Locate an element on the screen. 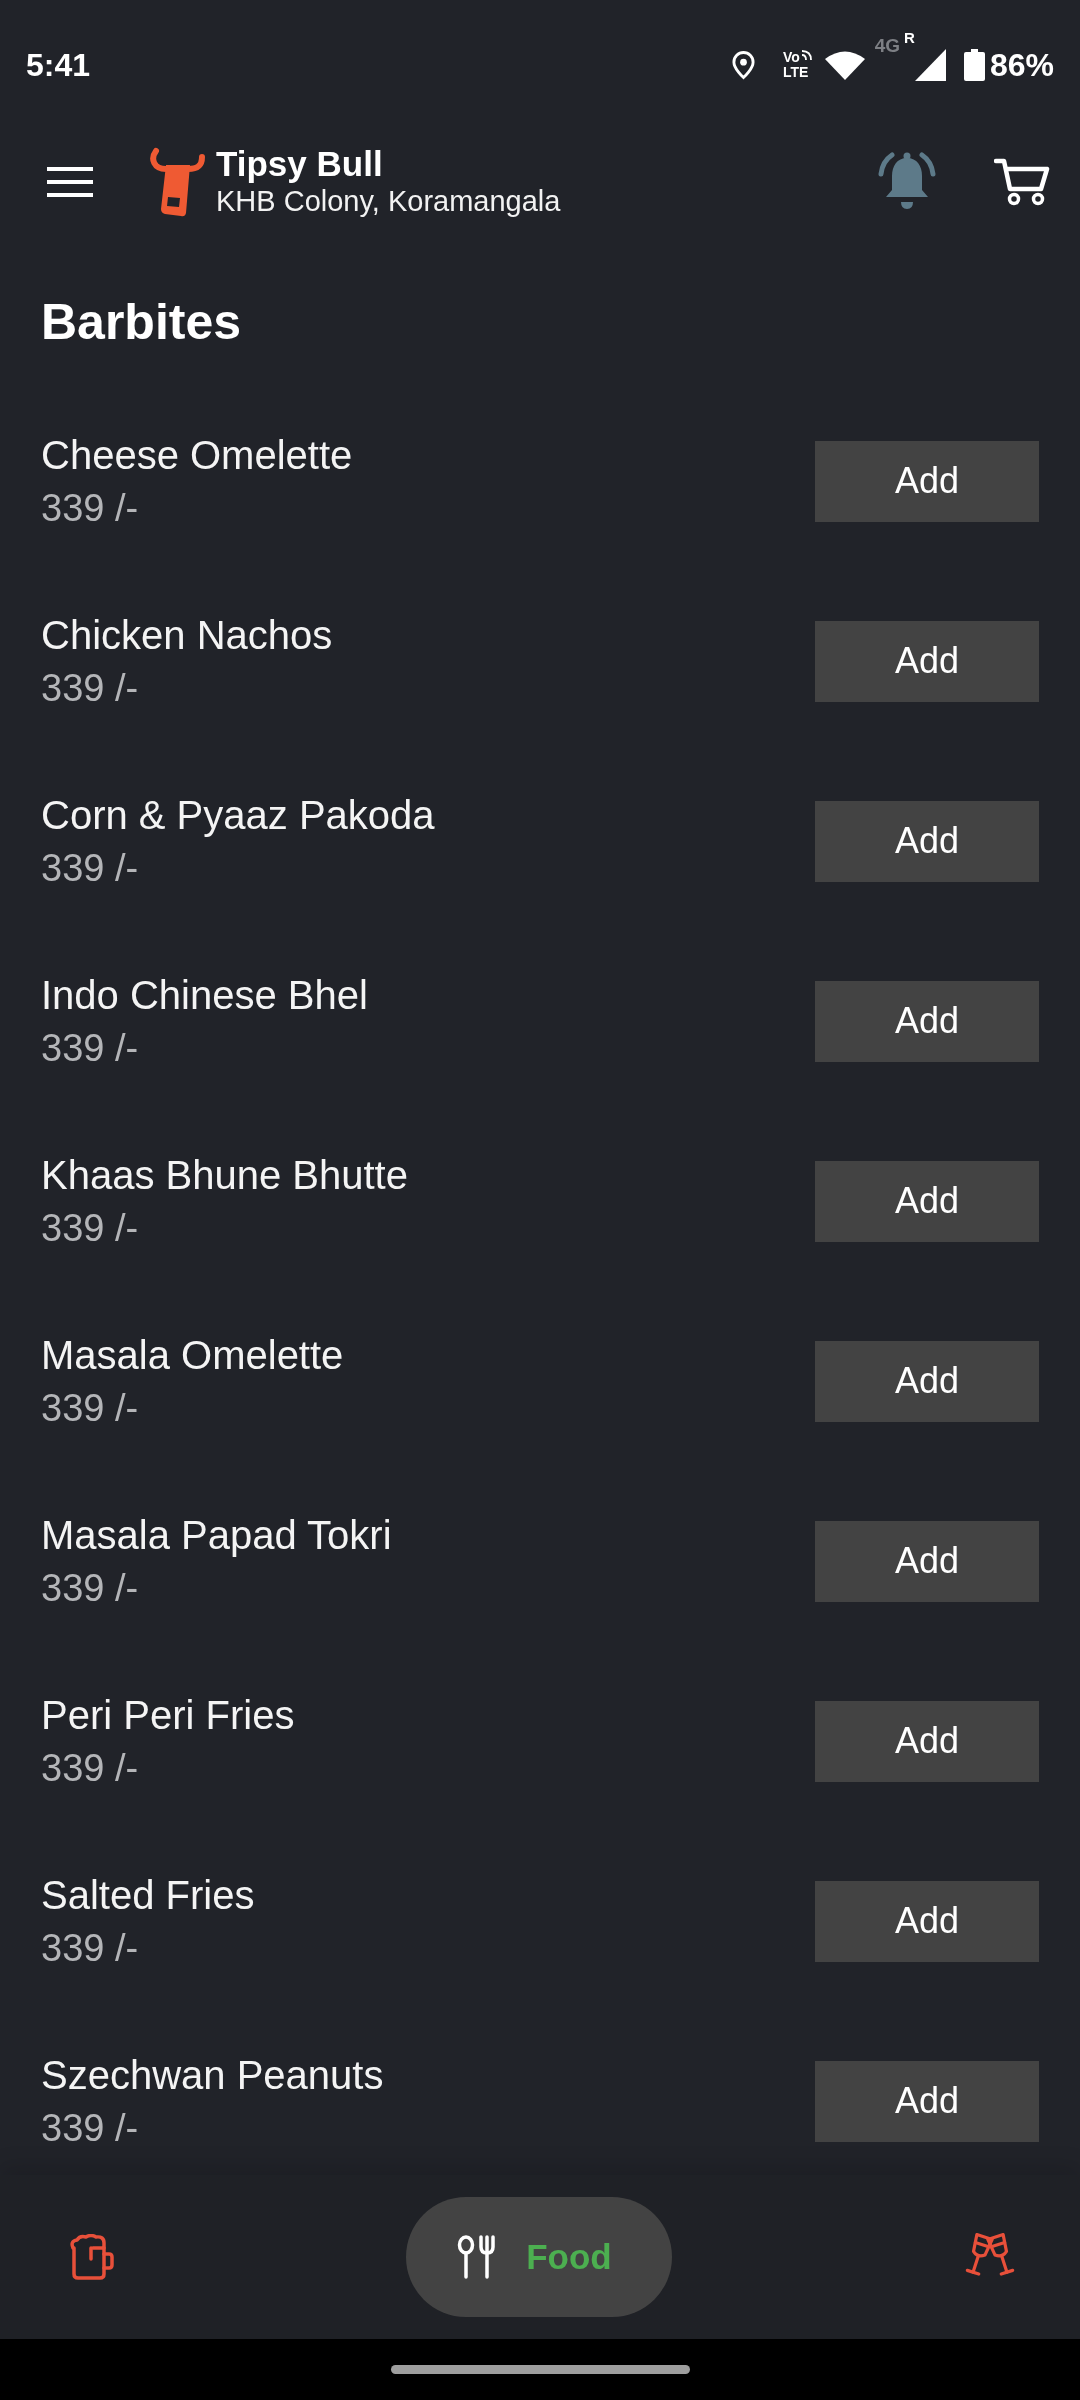 This screenshot has height=2400, width=1080. item-name: Khaas Bhune Bhutte is located at coordinates (224, 1175).